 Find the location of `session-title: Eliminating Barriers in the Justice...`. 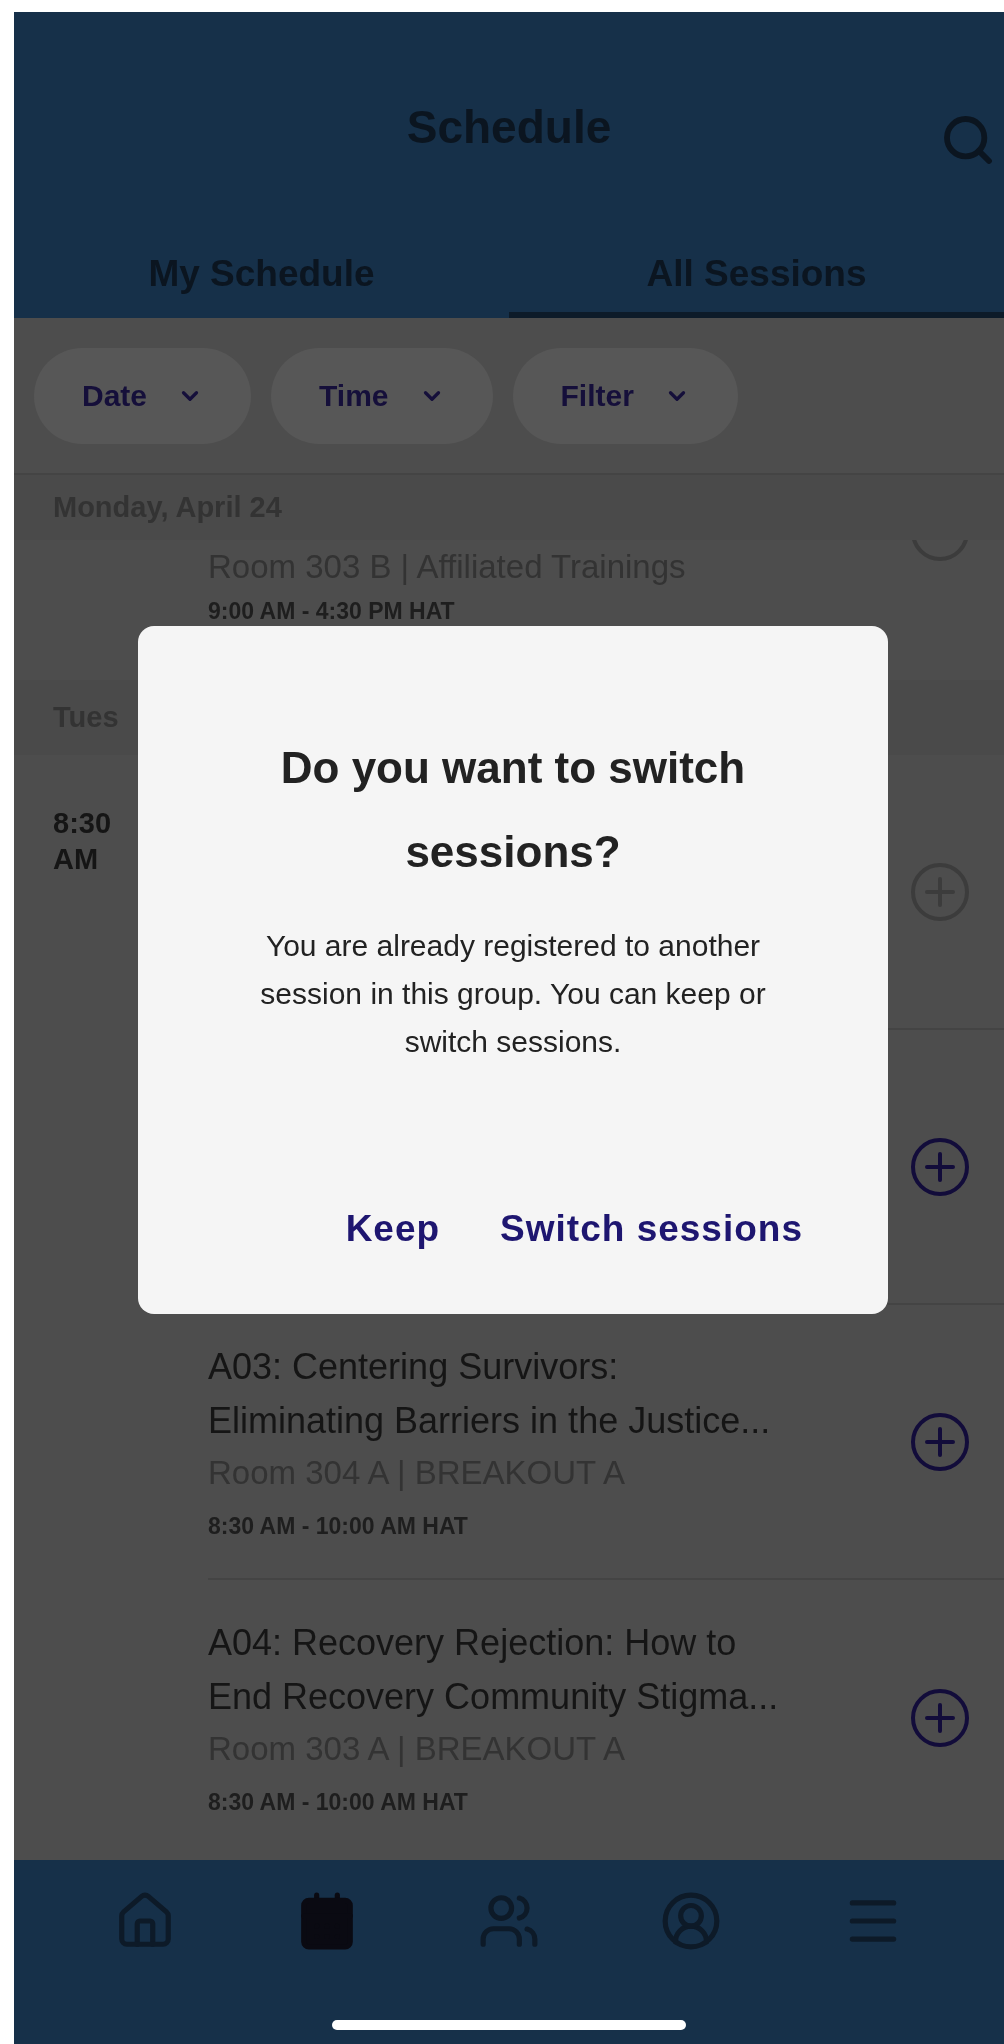

session-title: Eliminating Barriers in the Justice... is located at coordinates (559, 1420).